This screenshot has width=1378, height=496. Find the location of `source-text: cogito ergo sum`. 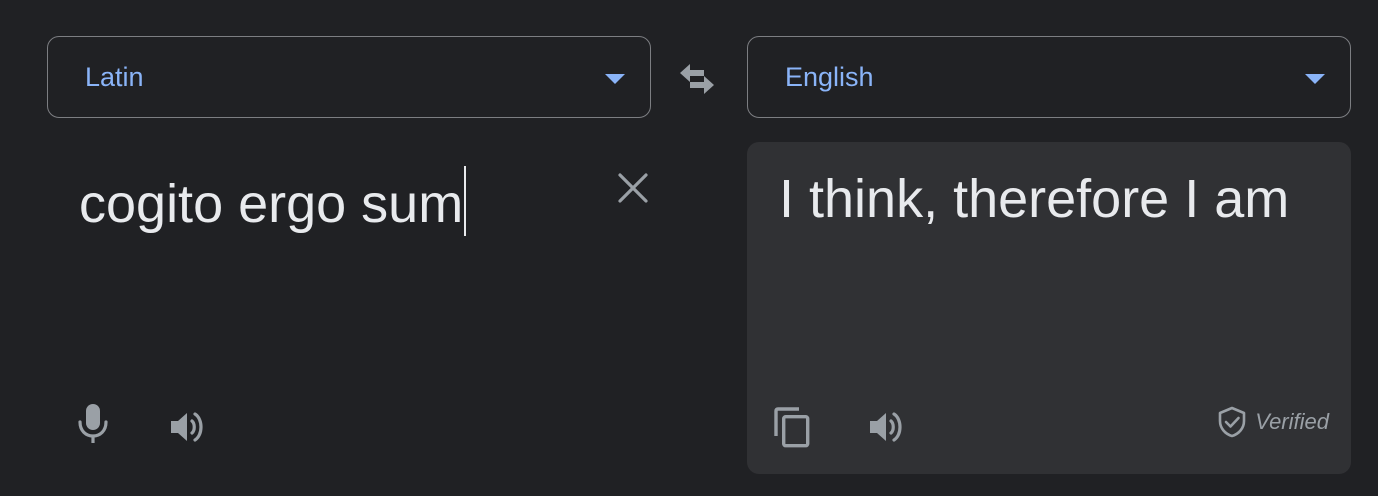

source-text: cogito ergo sum is located at coordinates (271, 204).